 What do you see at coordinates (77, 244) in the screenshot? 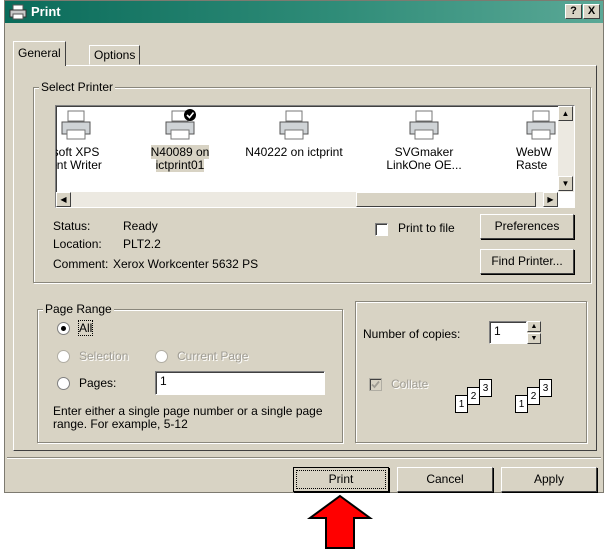
I see `location-label: Location:` at bounding box center [77, 244].